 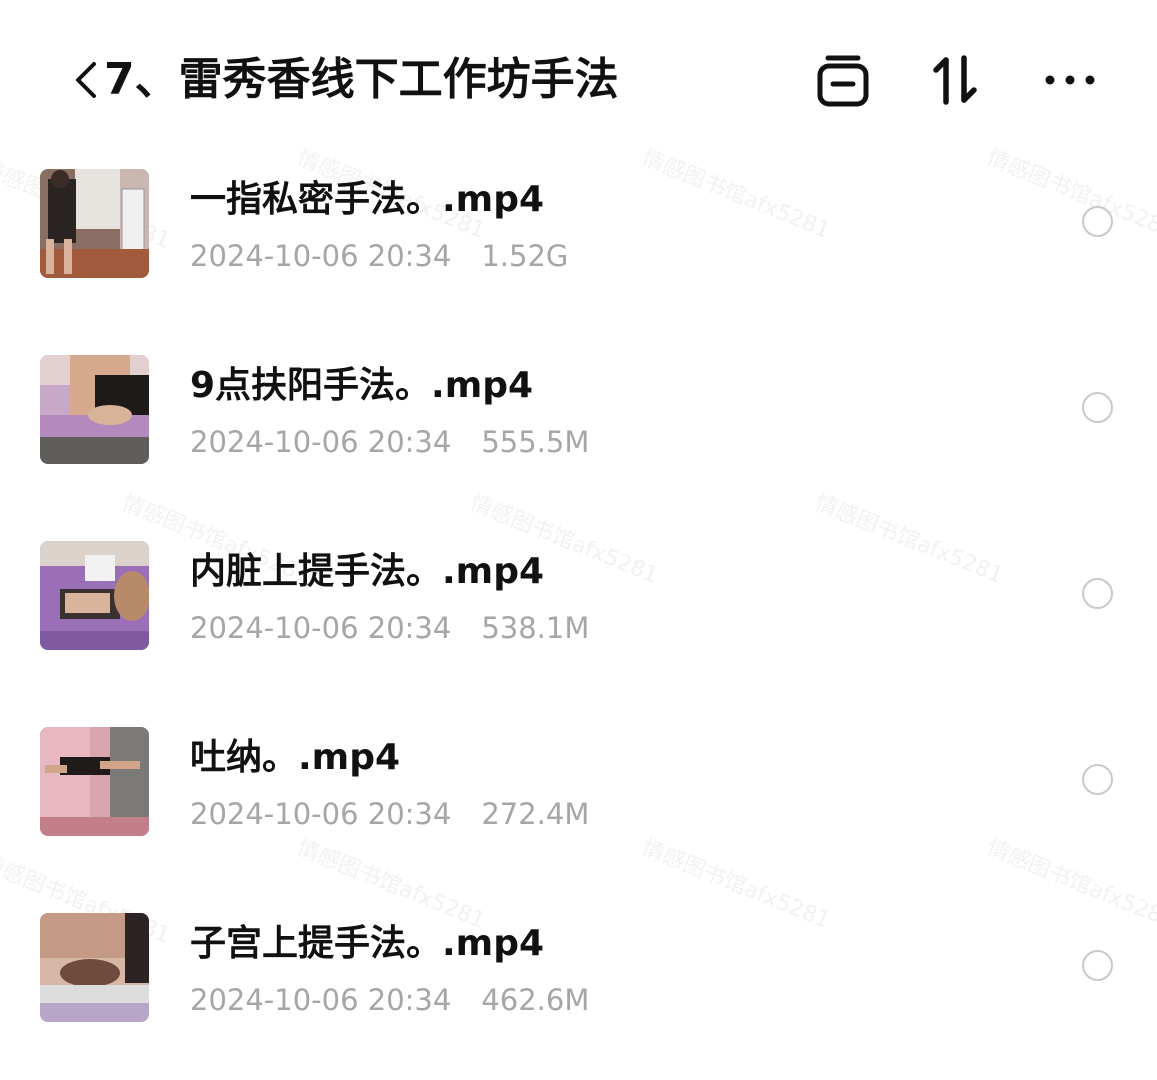 I want to click on file-size: 462.6M, so click(x=535, y=1000).